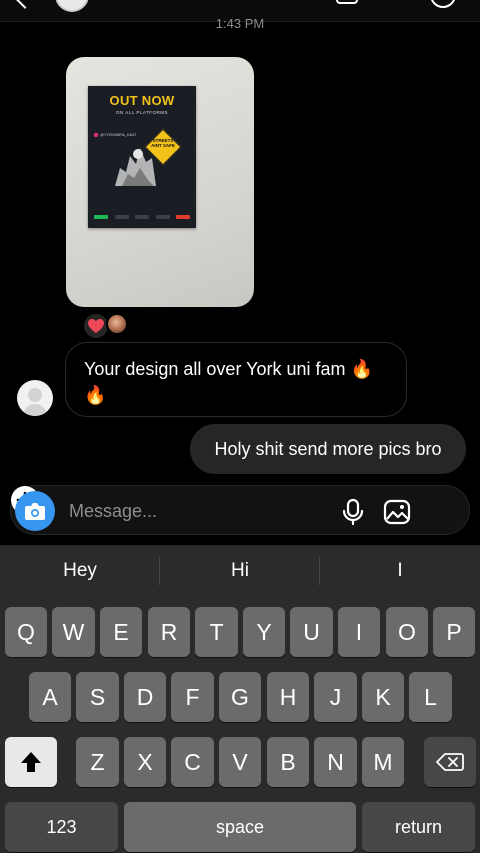 The image size is (480, 853). I want to click on microphone-icon, so click(353, 512).